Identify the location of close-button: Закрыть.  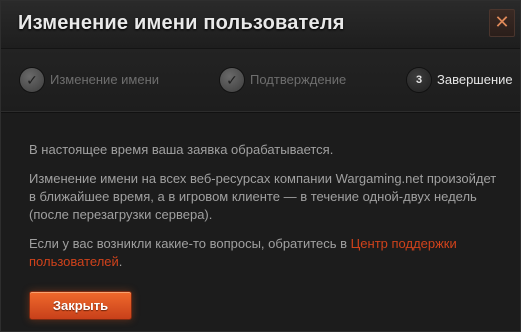
(80, 305).